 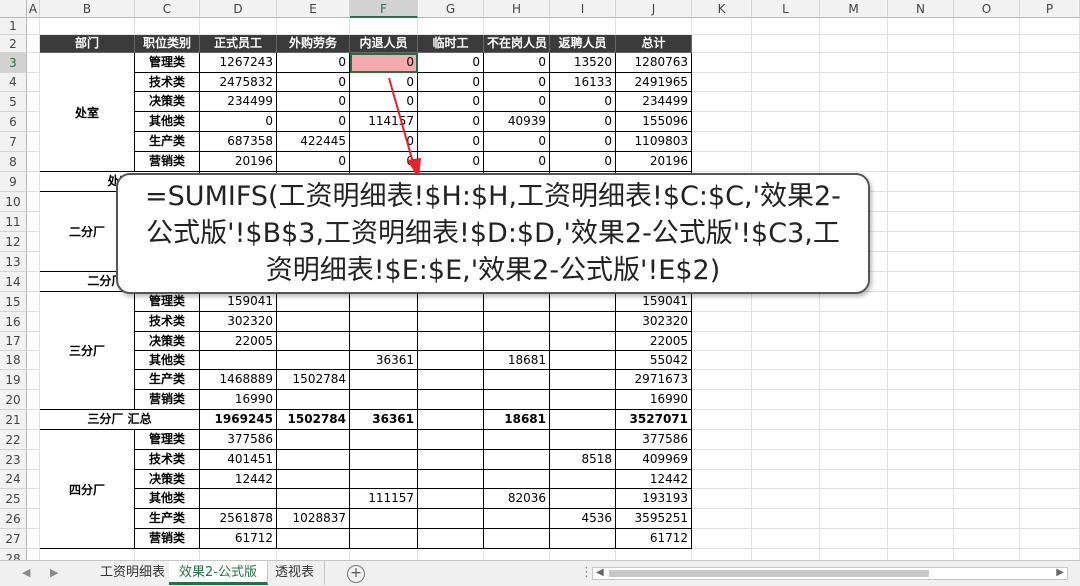 I want to click on column-header: I, so click(x=583, y=9).